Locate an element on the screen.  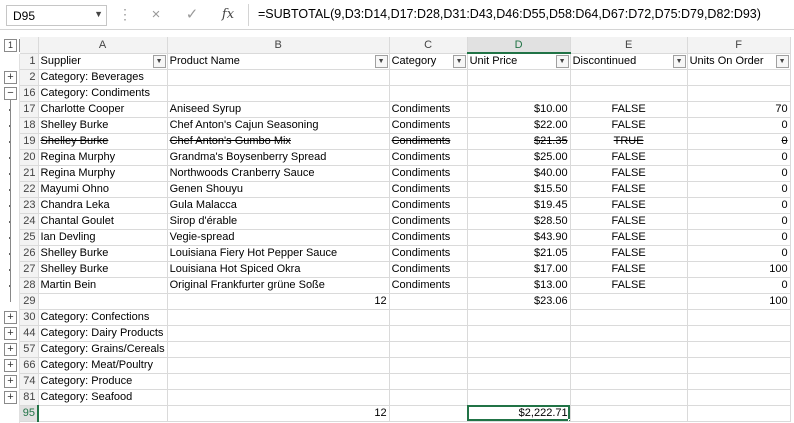
row-header: 24 is located at coordinates (29, 221).